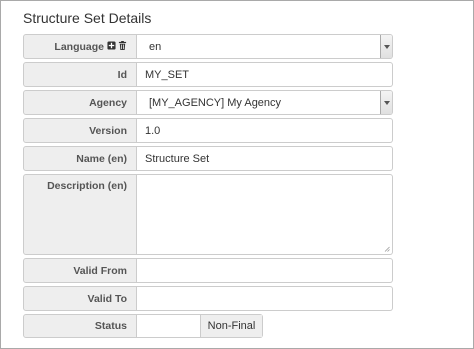  Describe the element at coordinates (80, 130) in the screenshot. I see `version-label: Version` at that location.